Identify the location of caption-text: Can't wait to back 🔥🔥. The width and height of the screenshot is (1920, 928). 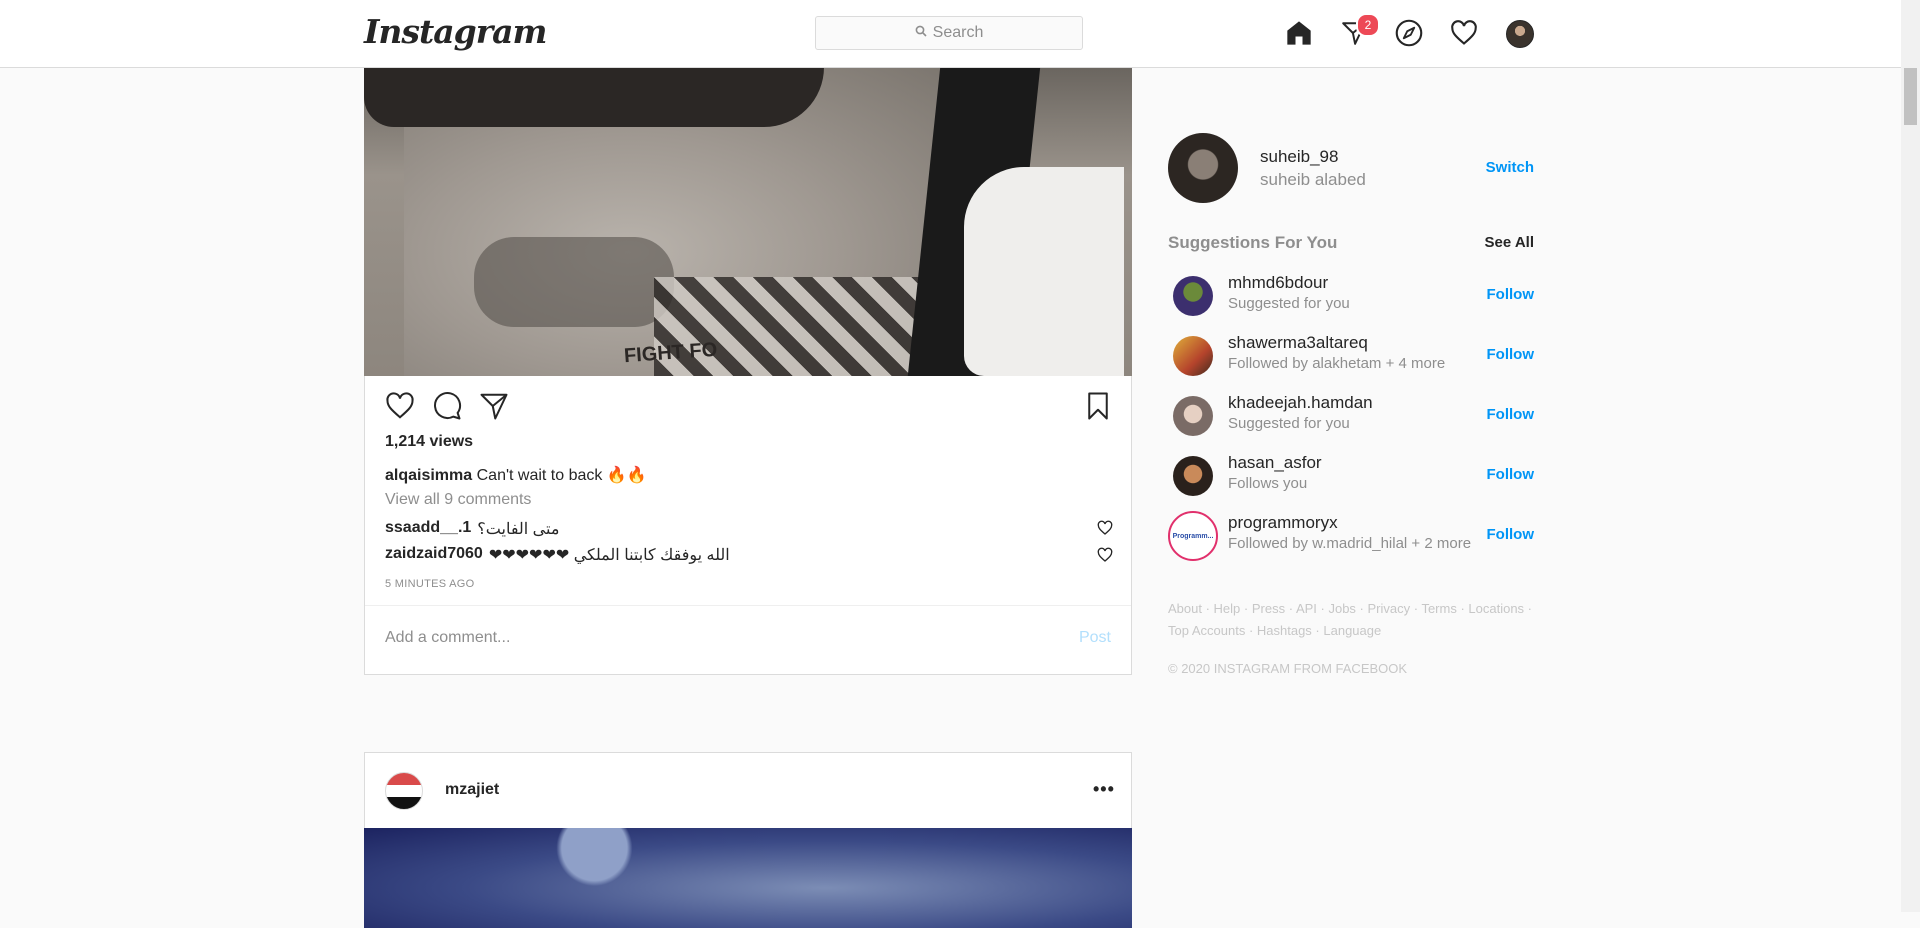
(561, 475).